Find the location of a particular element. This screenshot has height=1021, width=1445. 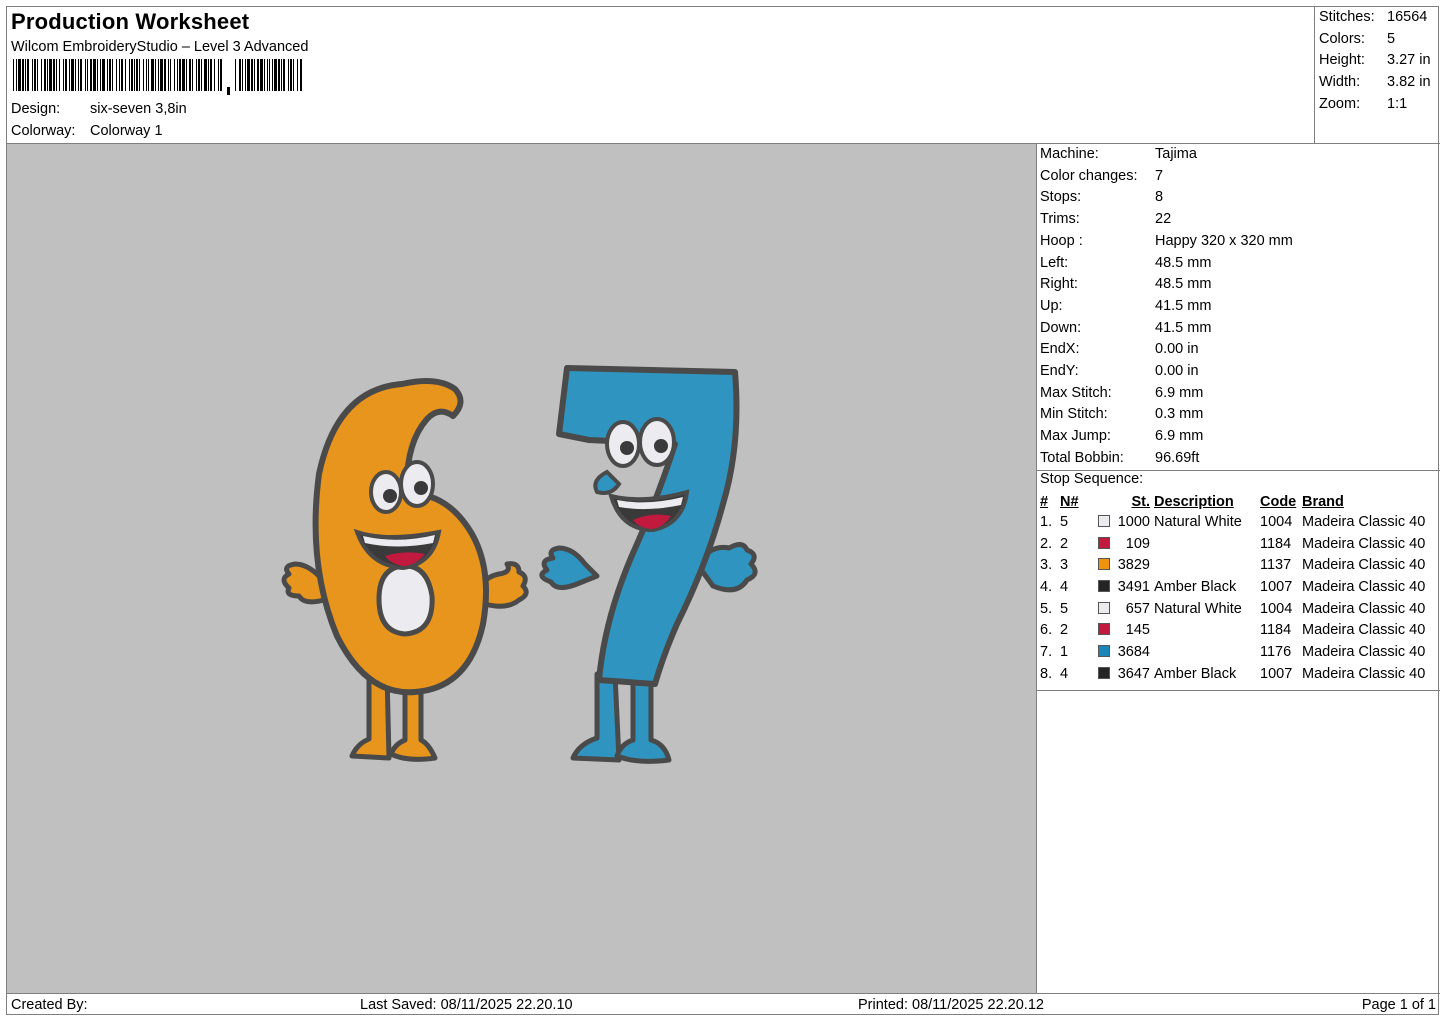

machine-info-row: Left: 48.5 mm is located at coordinates (1125, 263).